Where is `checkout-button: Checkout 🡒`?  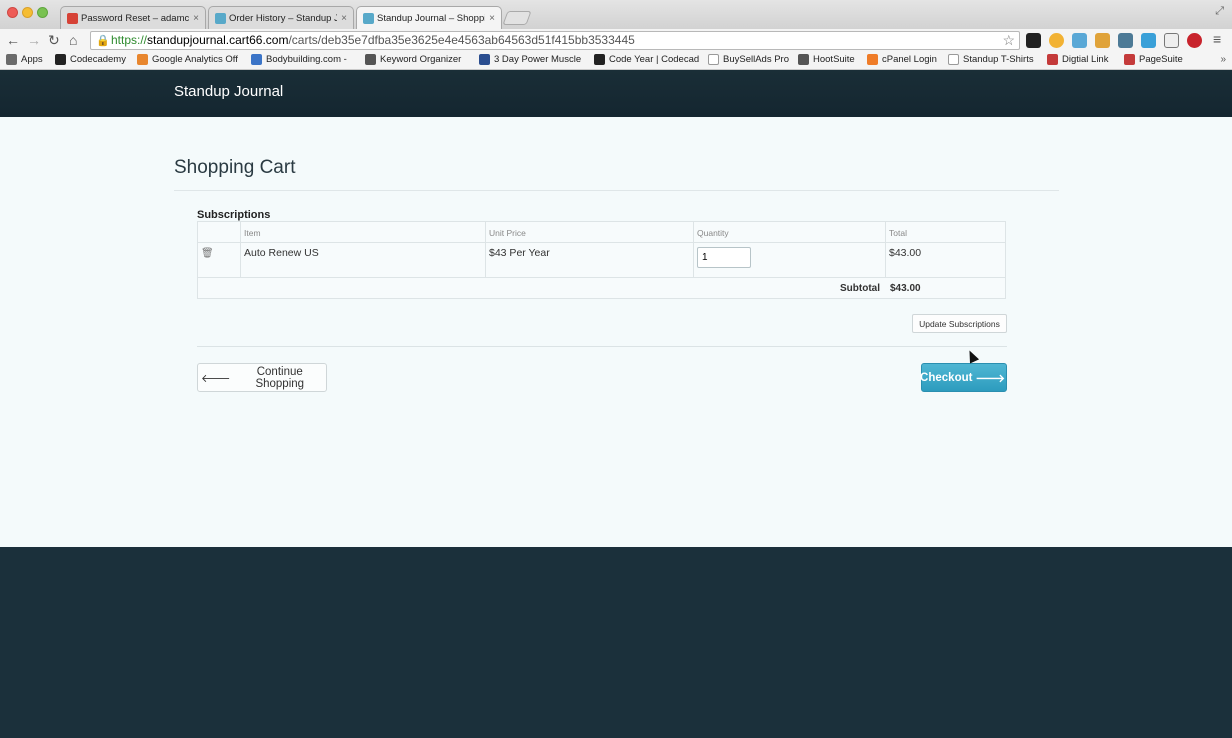
checkout-button: Checkout 🡒 is located at coordinates (963, 377).